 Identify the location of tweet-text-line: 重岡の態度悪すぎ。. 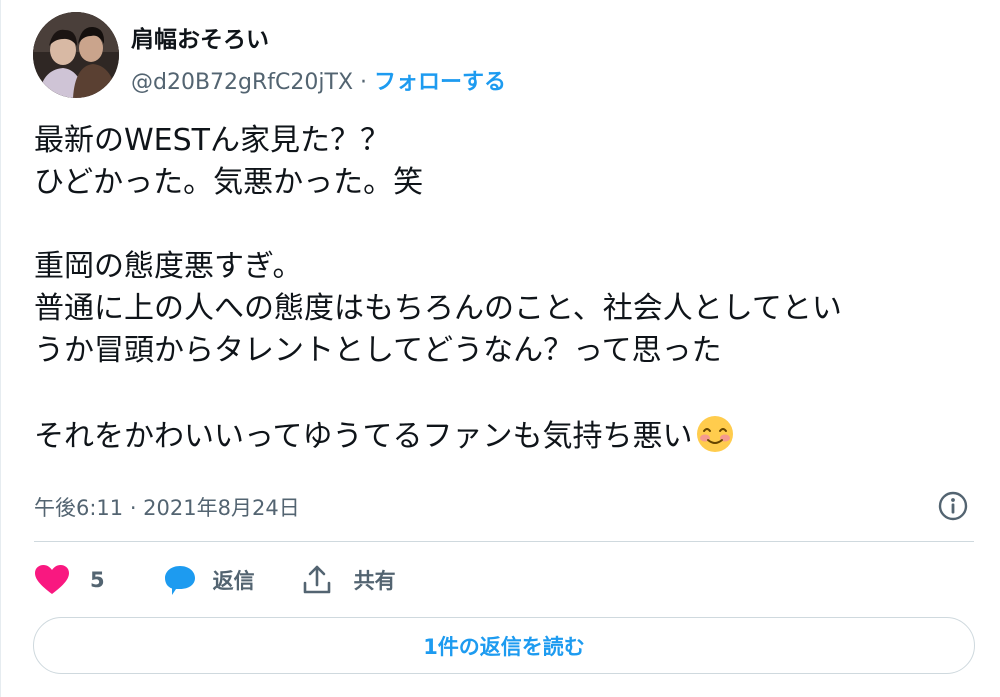
(168, 266).